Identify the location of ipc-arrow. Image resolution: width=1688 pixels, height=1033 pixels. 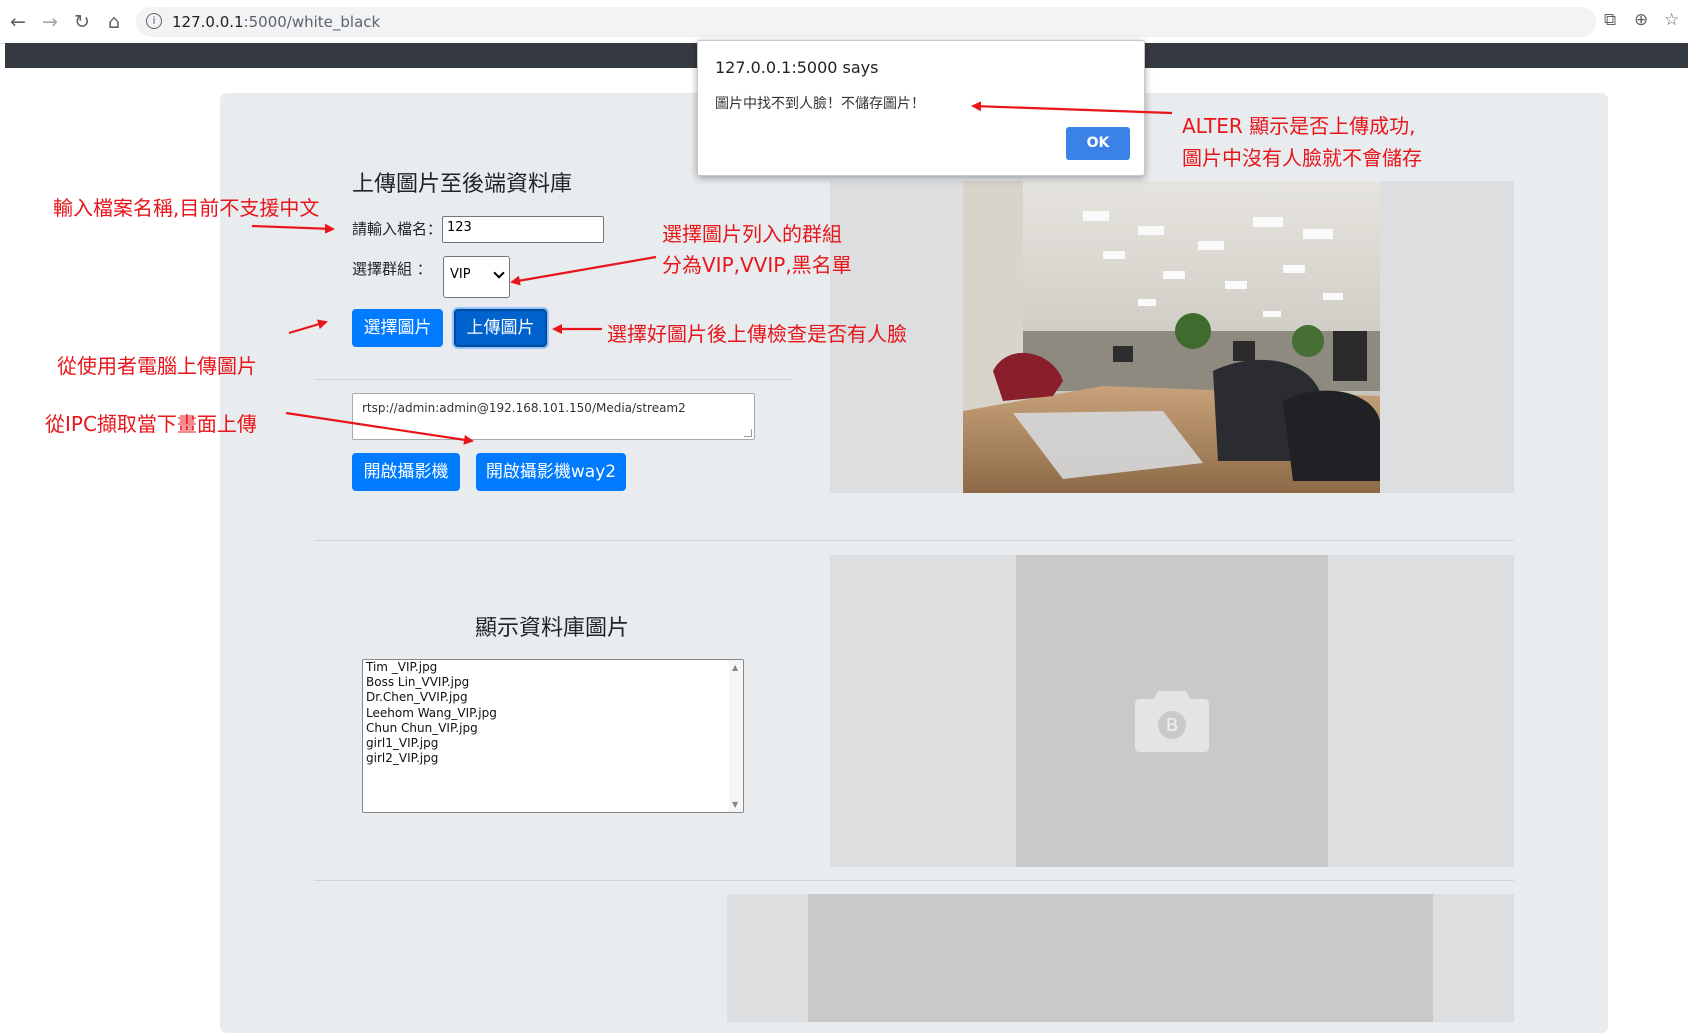
(379, 428).